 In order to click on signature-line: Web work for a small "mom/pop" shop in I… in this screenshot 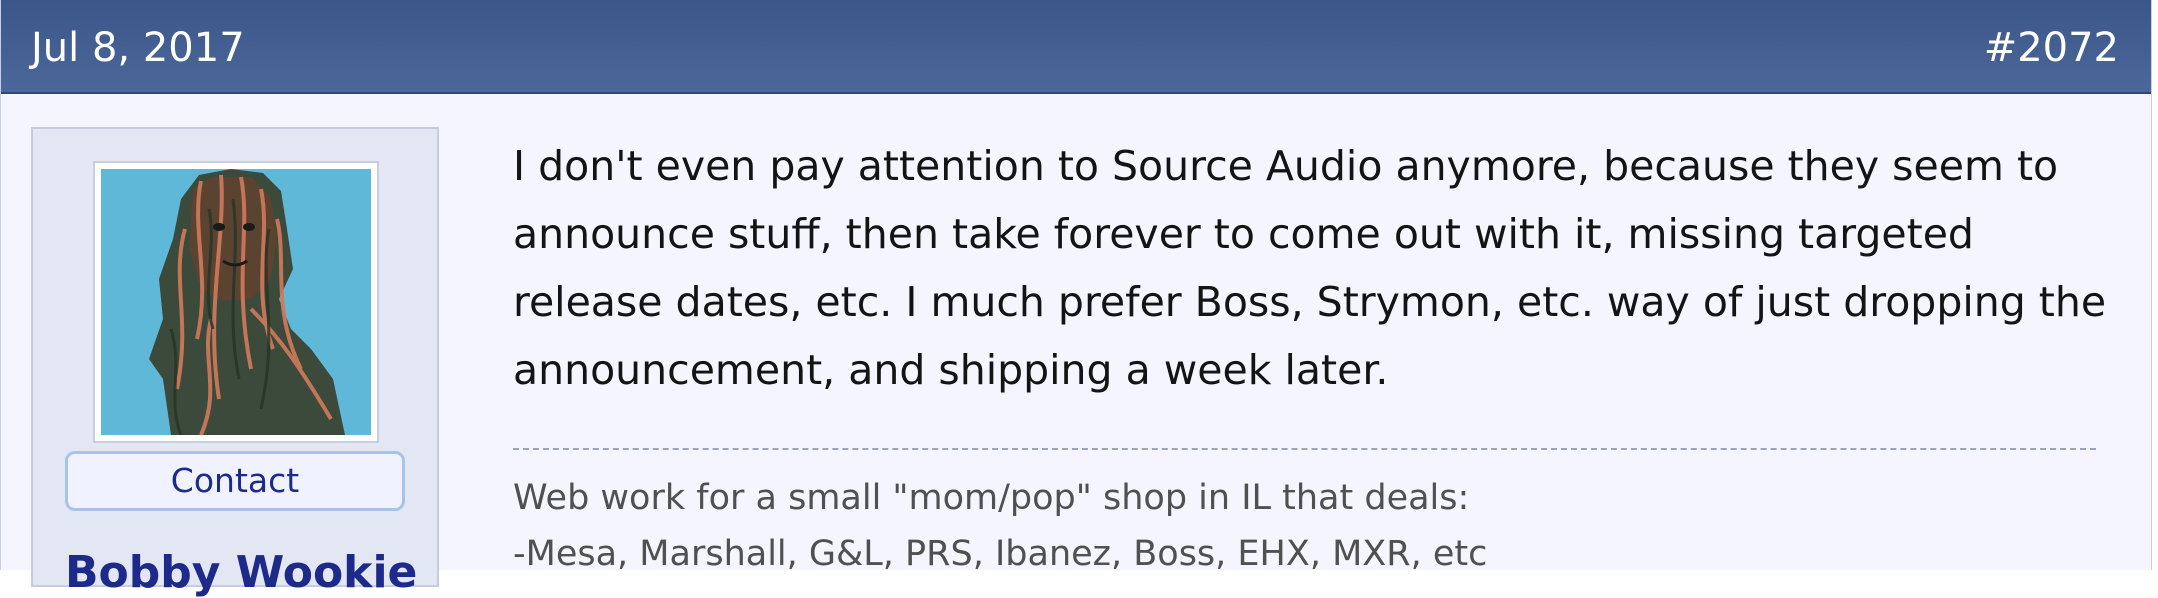, I will do `click(991, 498)`.